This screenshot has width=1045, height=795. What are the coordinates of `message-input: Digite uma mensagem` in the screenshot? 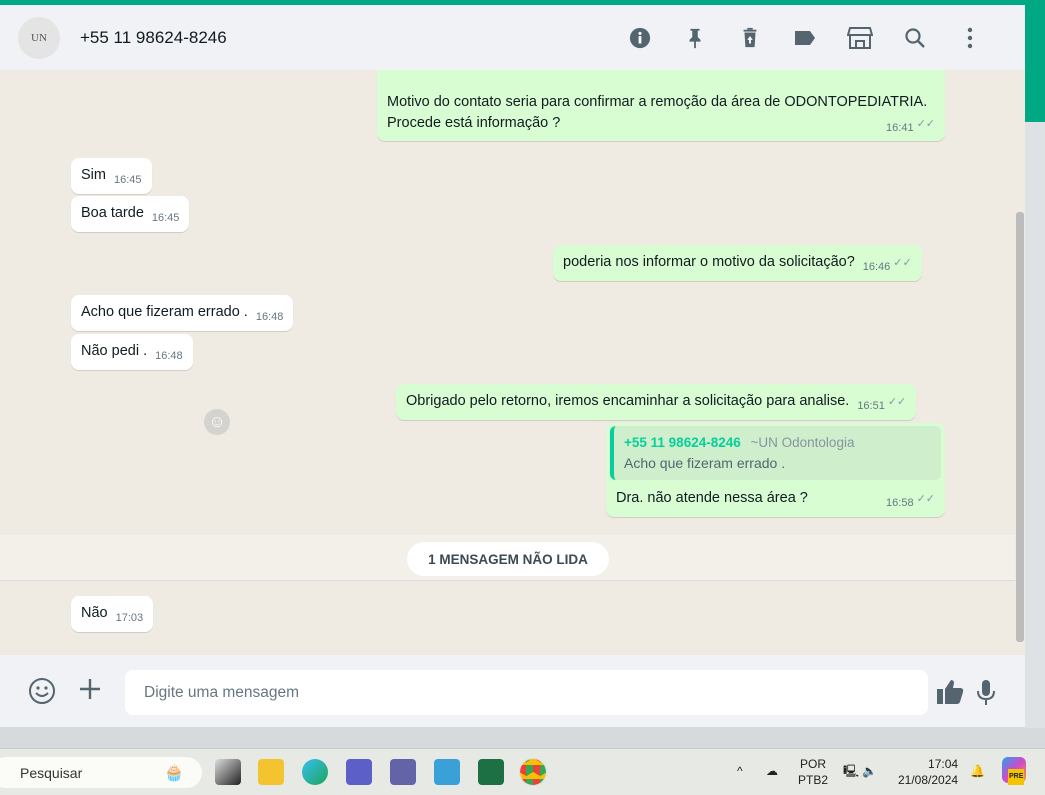 It's located at (526, 692).